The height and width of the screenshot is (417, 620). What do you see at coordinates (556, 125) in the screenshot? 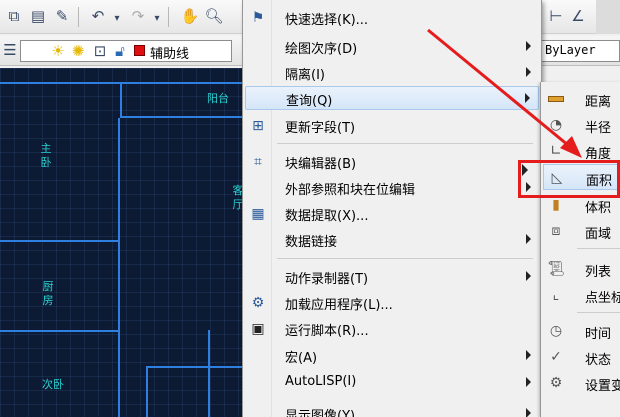
I see `radius-icon: ◔` at bounding box center [556, 125].